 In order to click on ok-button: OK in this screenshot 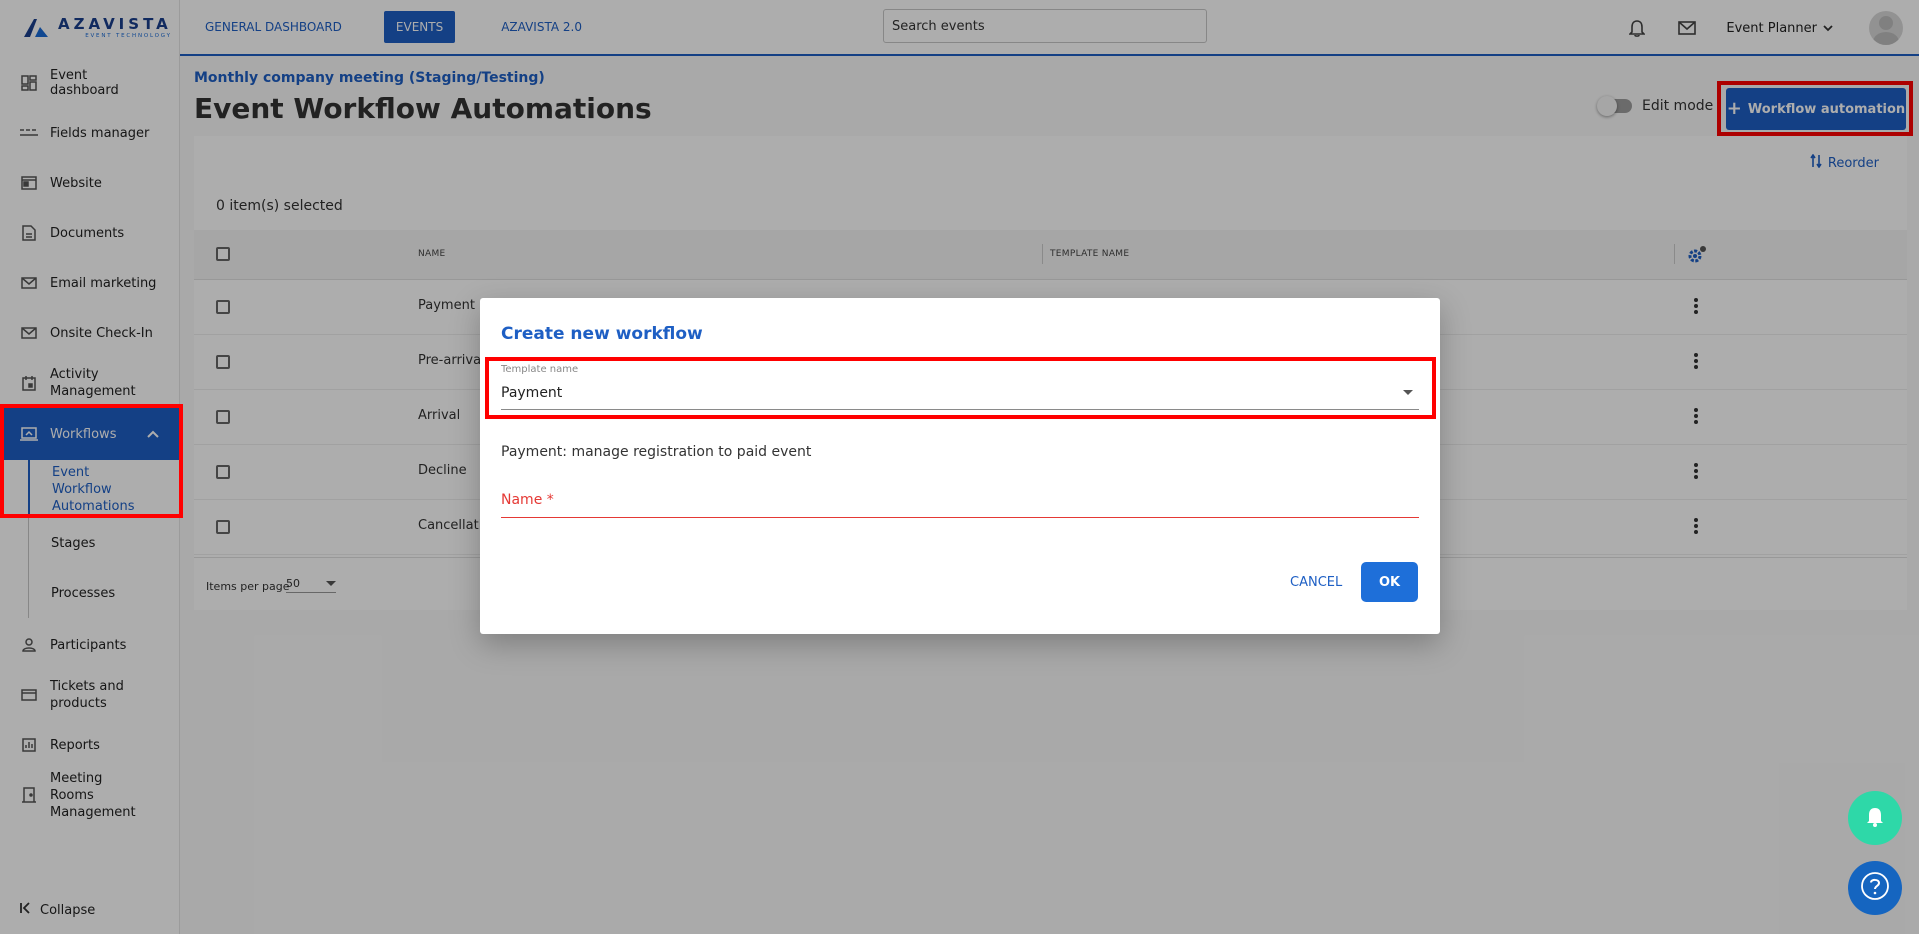, I will do `click(1389, 582)`.